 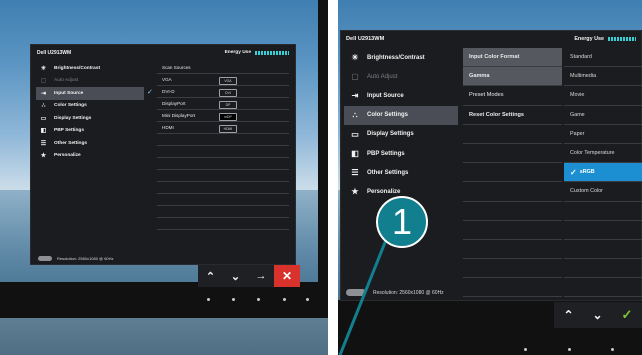 I want to click on right-model-name: Dell U2913WM, so click(x=365, y=38).